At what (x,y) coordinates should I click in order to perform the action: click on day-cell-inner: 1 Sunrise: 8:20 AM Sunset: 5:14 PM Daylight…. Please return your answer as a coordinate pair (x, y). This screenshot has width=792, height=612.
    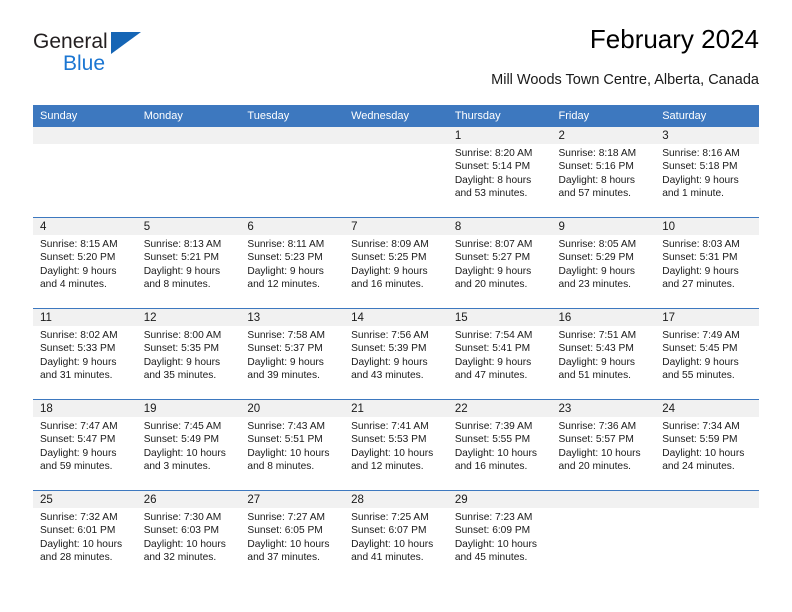
    Looking at the image, I should click on (499, 172).